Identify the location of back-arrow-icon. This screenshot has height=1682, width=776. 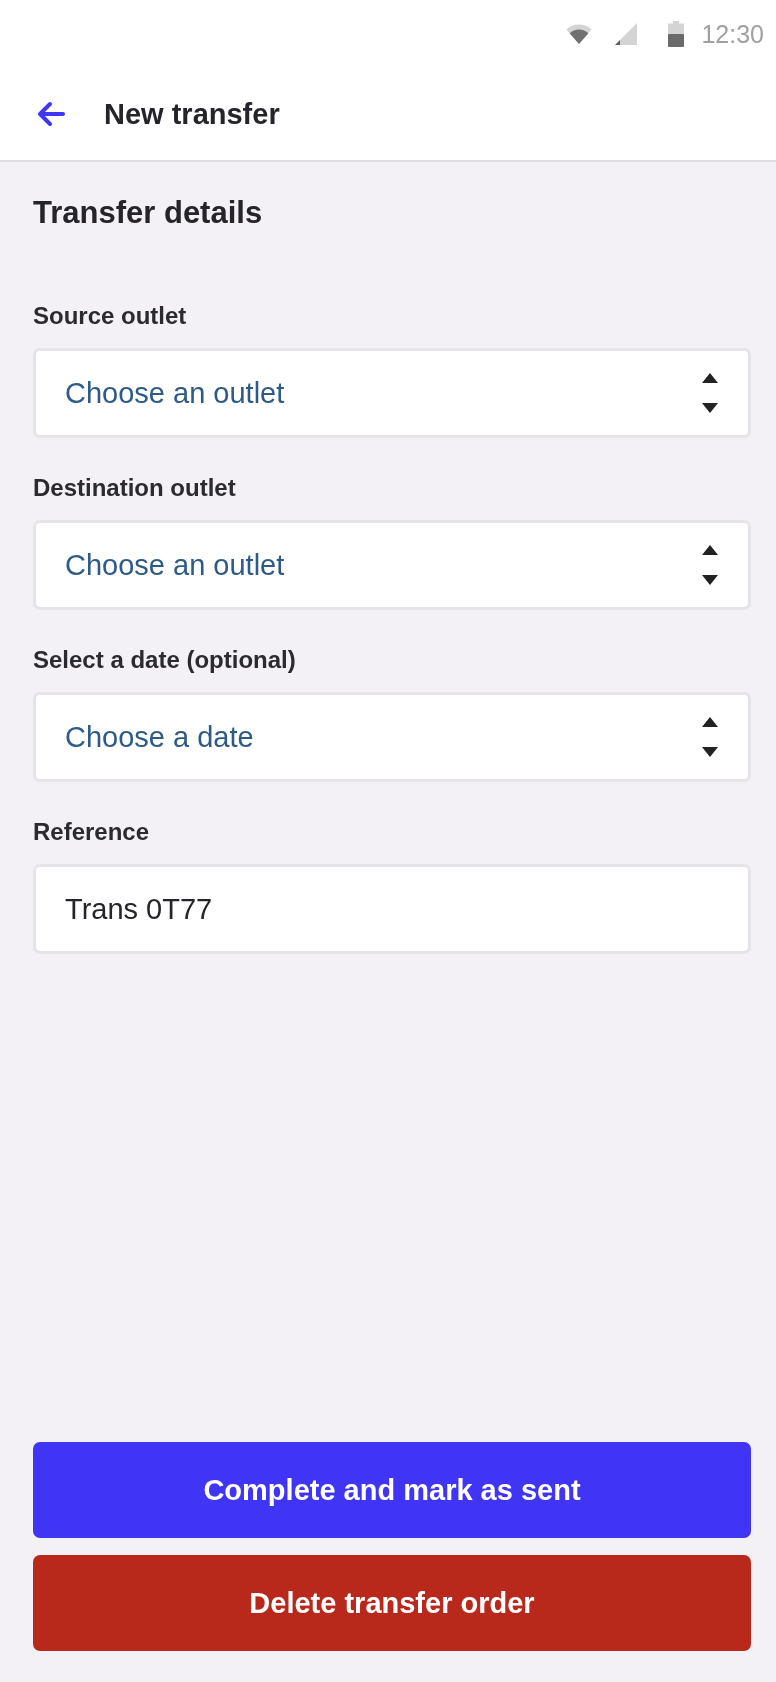
(51, 114).